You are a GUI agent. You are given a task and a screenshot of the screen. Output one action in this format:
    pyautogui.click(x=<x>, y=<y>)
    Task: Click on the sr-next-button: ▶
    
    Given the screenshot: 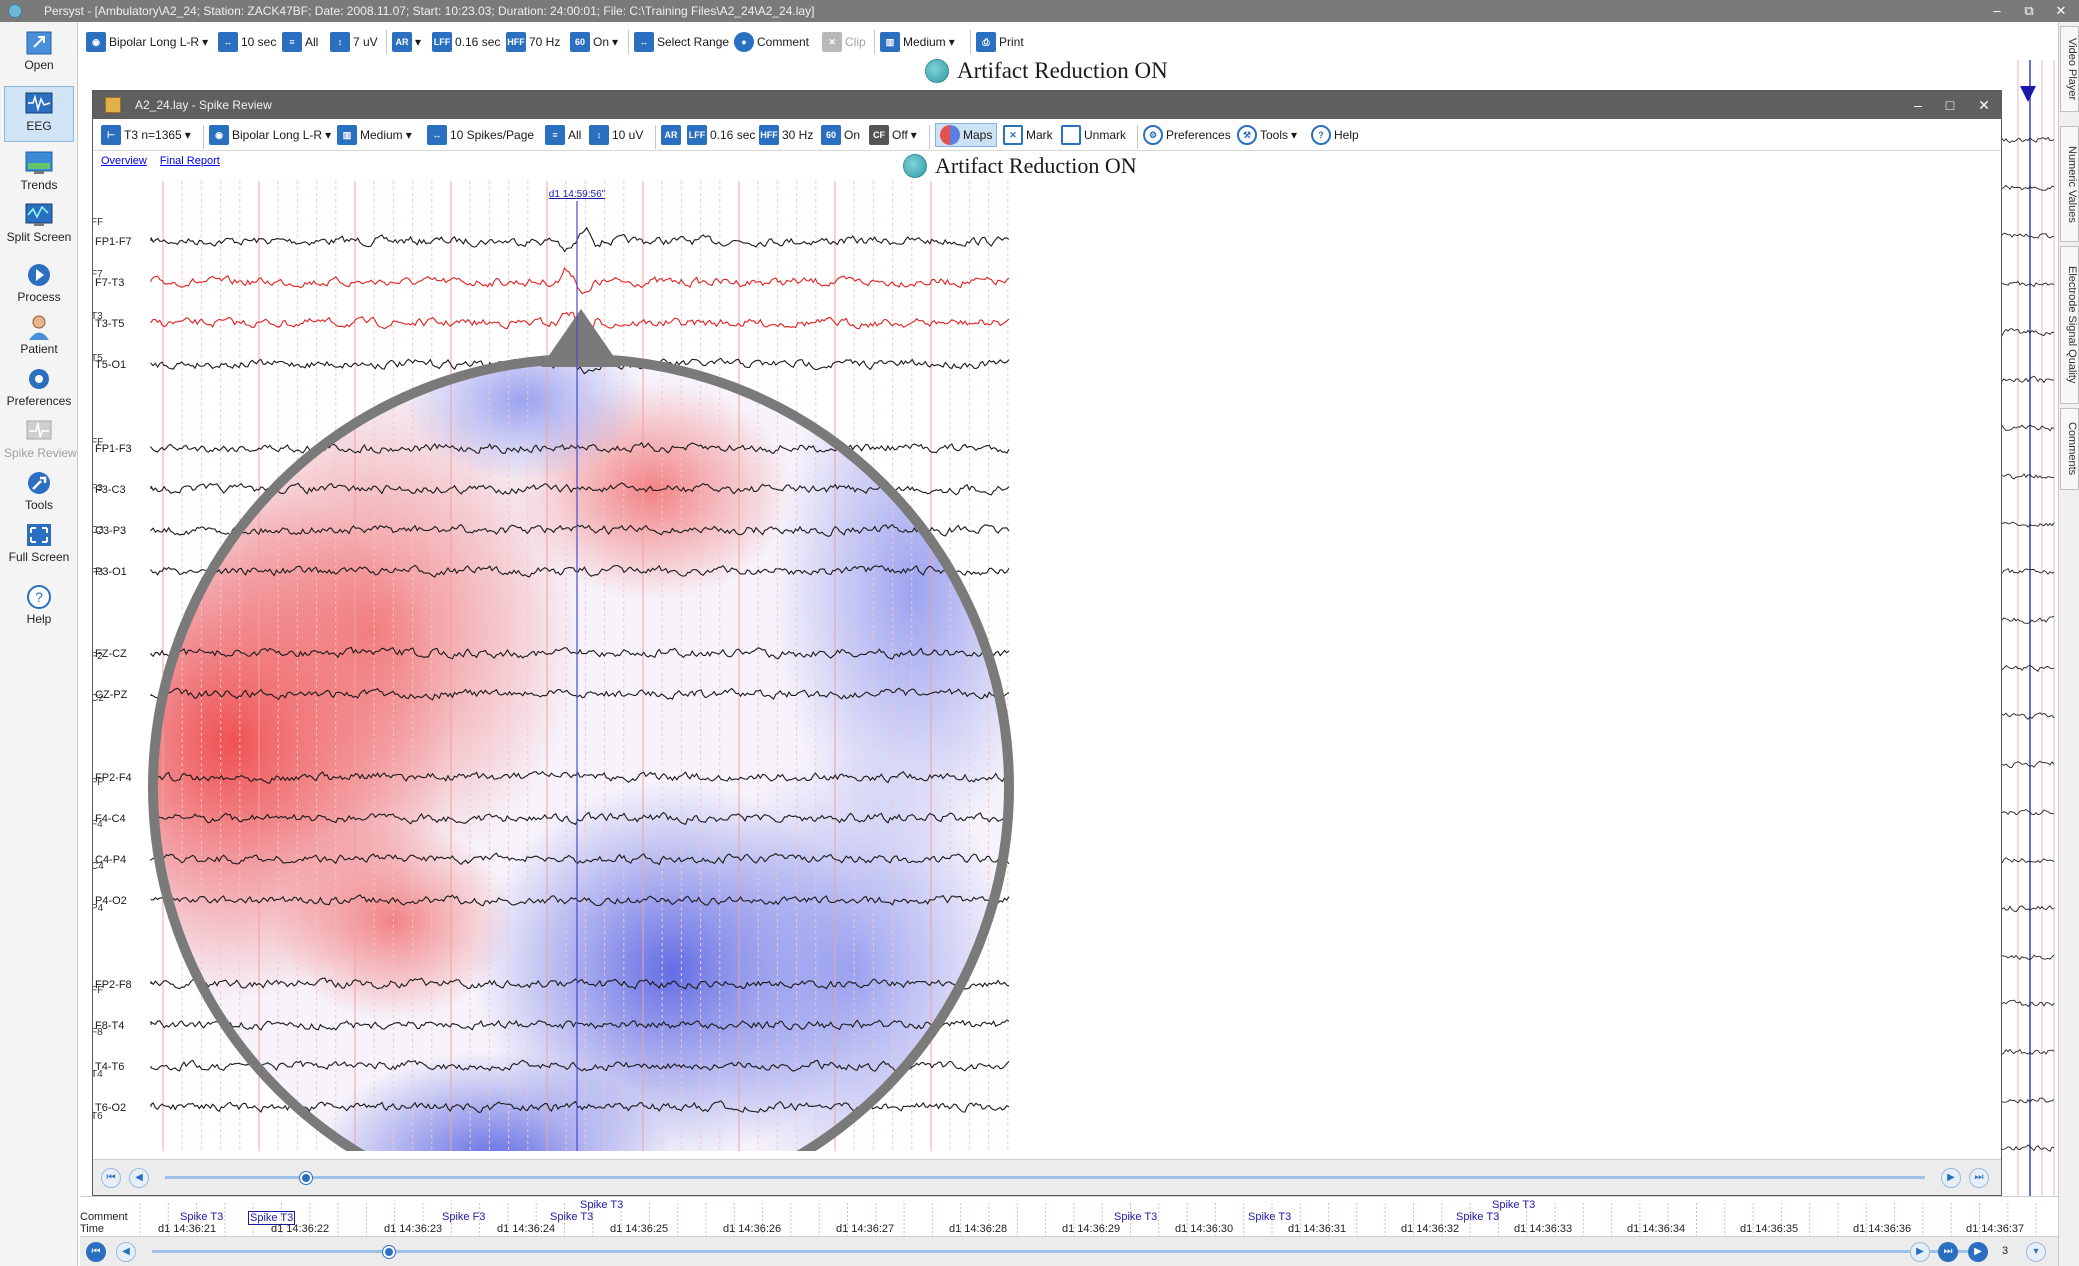 What is the action you would take?
    pyautogui.click(x=1951, y=1178)
    